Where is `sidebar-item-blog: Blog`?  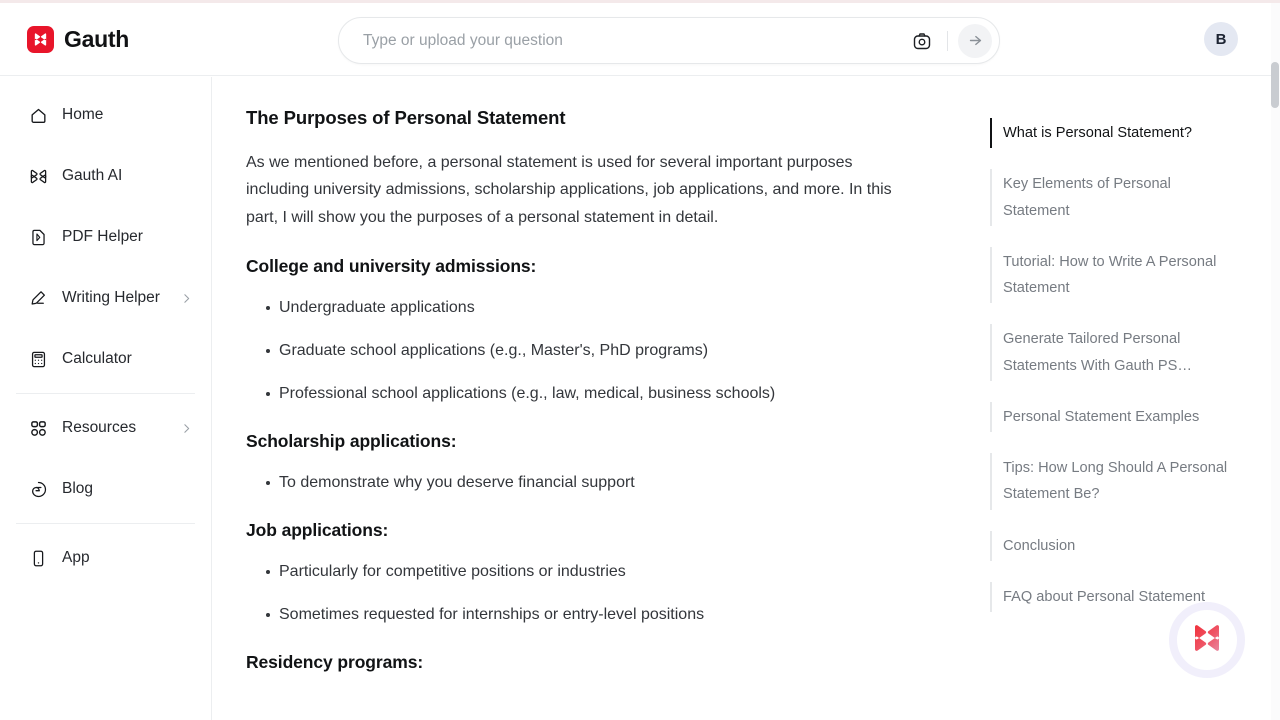 sidebar-item-blog: Blog is located at coordinates (105, 489).